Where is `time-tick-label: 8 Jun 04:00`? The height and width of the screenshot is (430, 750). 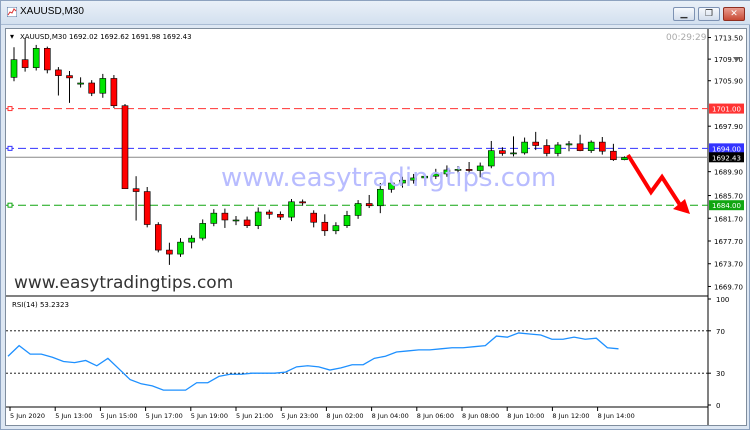
time-tick-label: 8 Jun 04:00 is located at coordinates (390, 416).